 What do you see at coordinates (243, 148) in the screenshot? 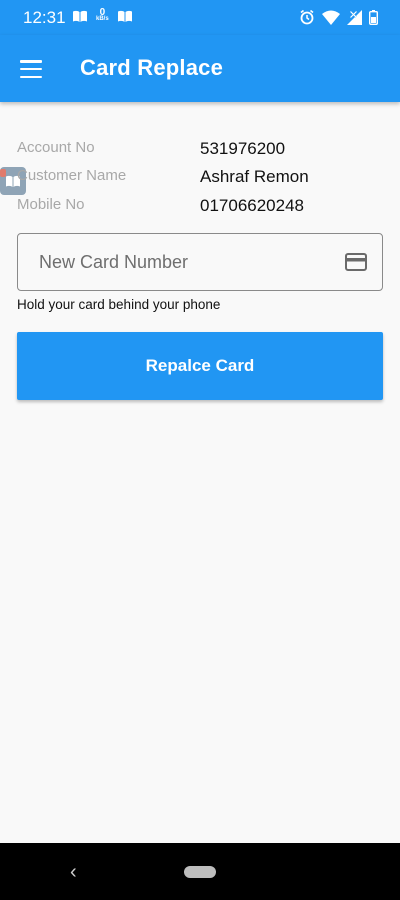
I see `account-number-value: 531976200` at bounding box center [243, 148].